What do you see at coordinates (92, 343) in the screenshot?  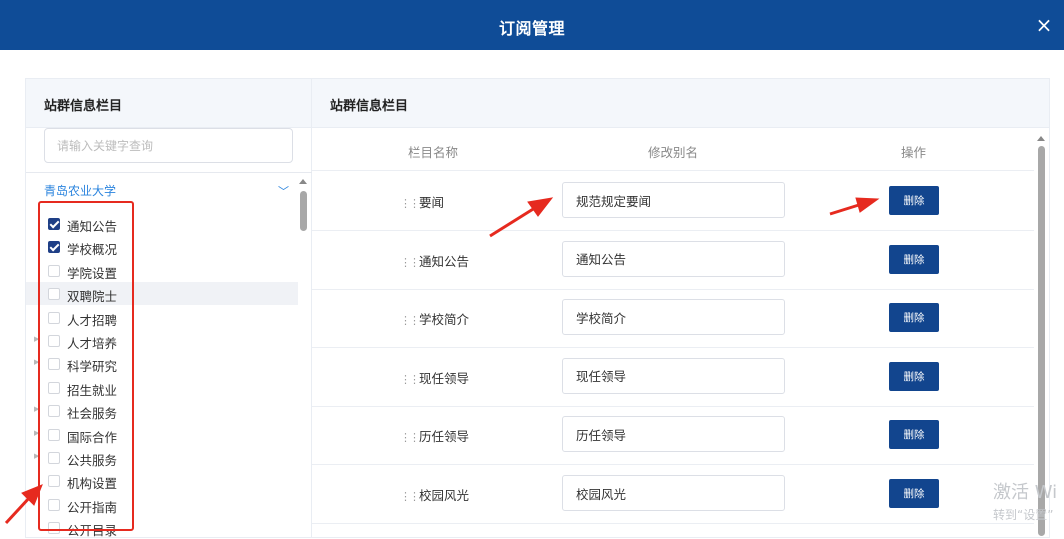 I see `tree-item-label: 人才培养` at bounding box center [92, 343].